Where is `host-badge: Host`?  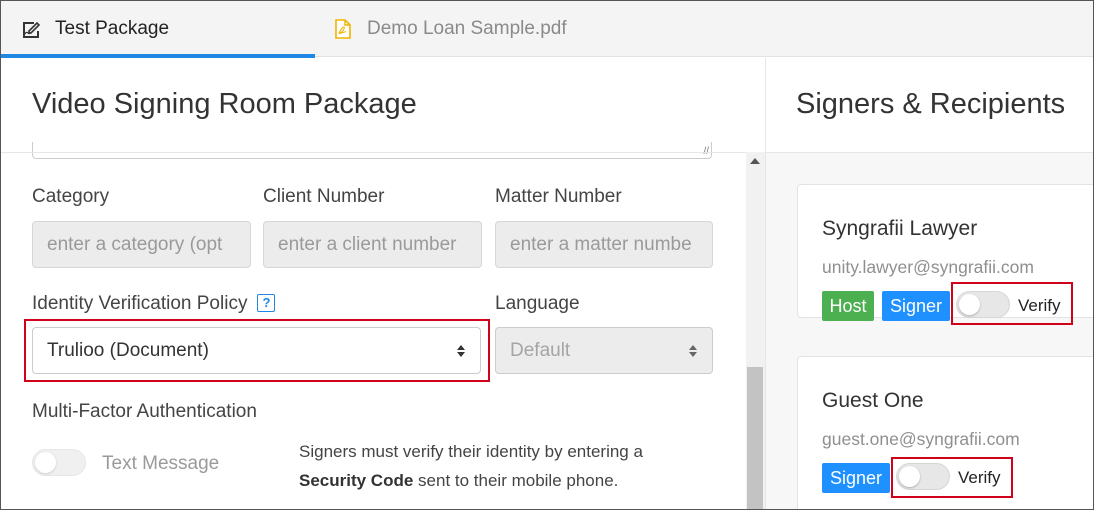
host-badge: Host is located at coordinates (848, 306).